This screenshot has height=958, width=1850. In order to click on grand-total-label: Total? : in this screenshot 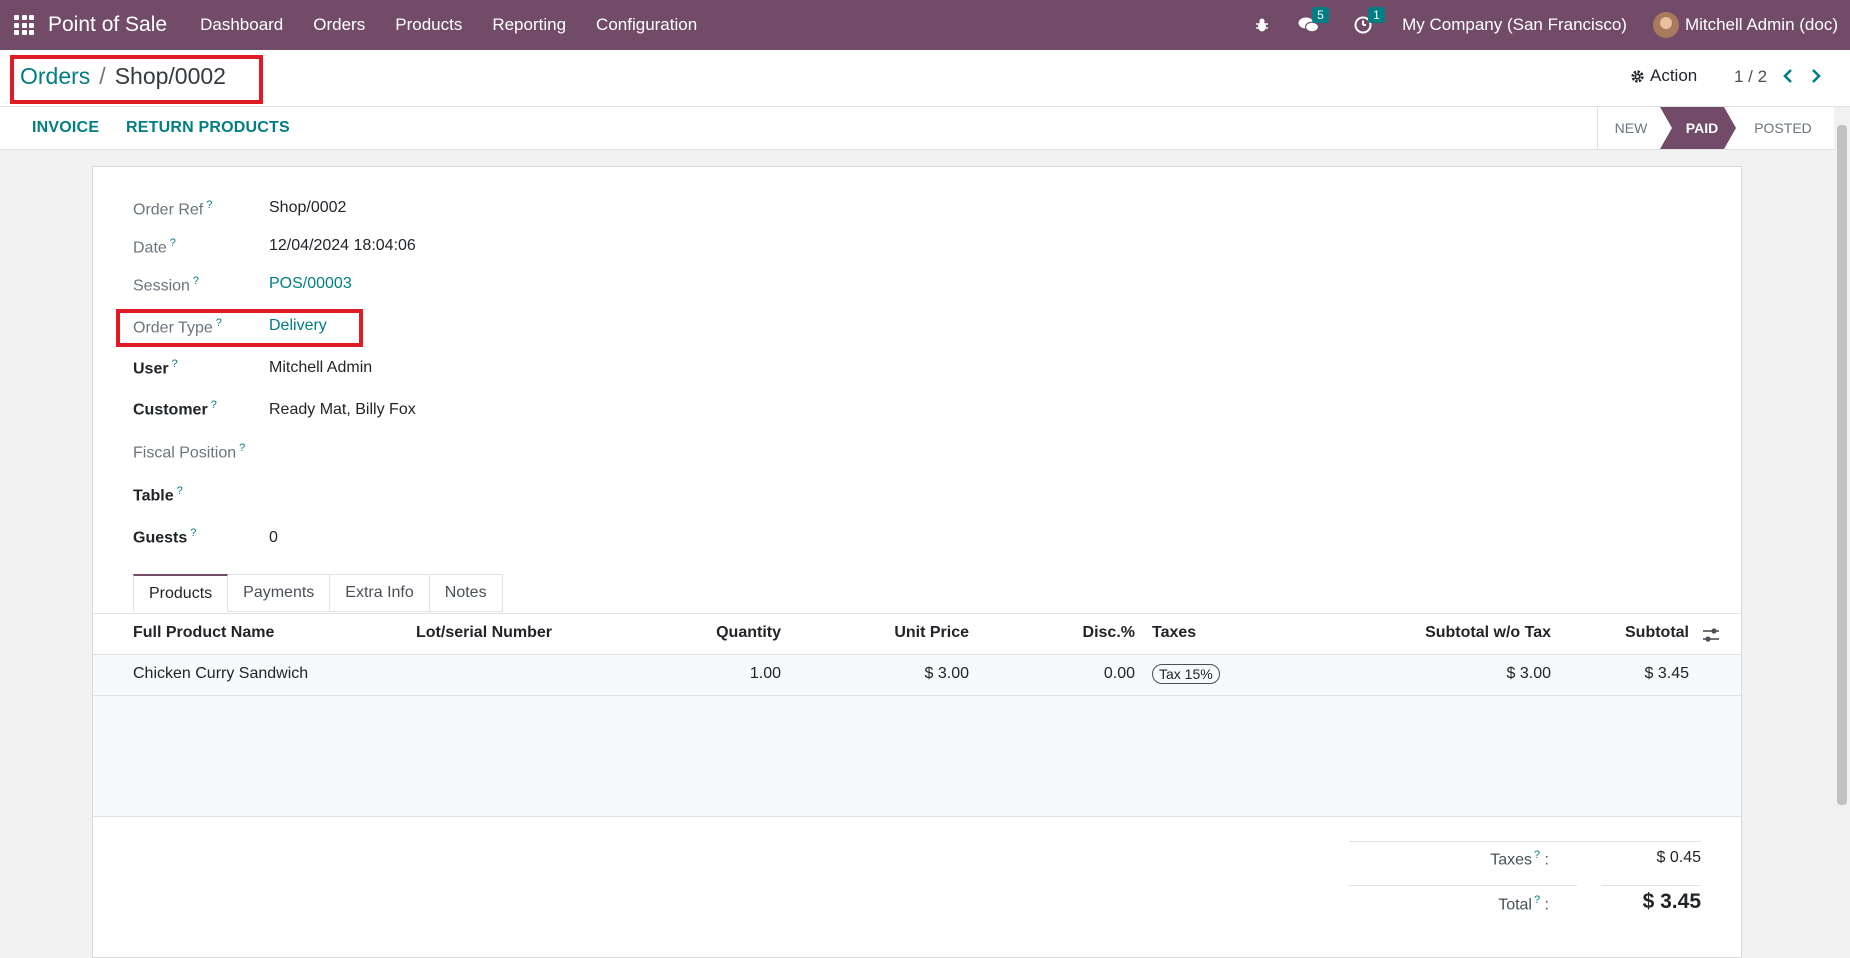, I will do `click(1523, 904)`.